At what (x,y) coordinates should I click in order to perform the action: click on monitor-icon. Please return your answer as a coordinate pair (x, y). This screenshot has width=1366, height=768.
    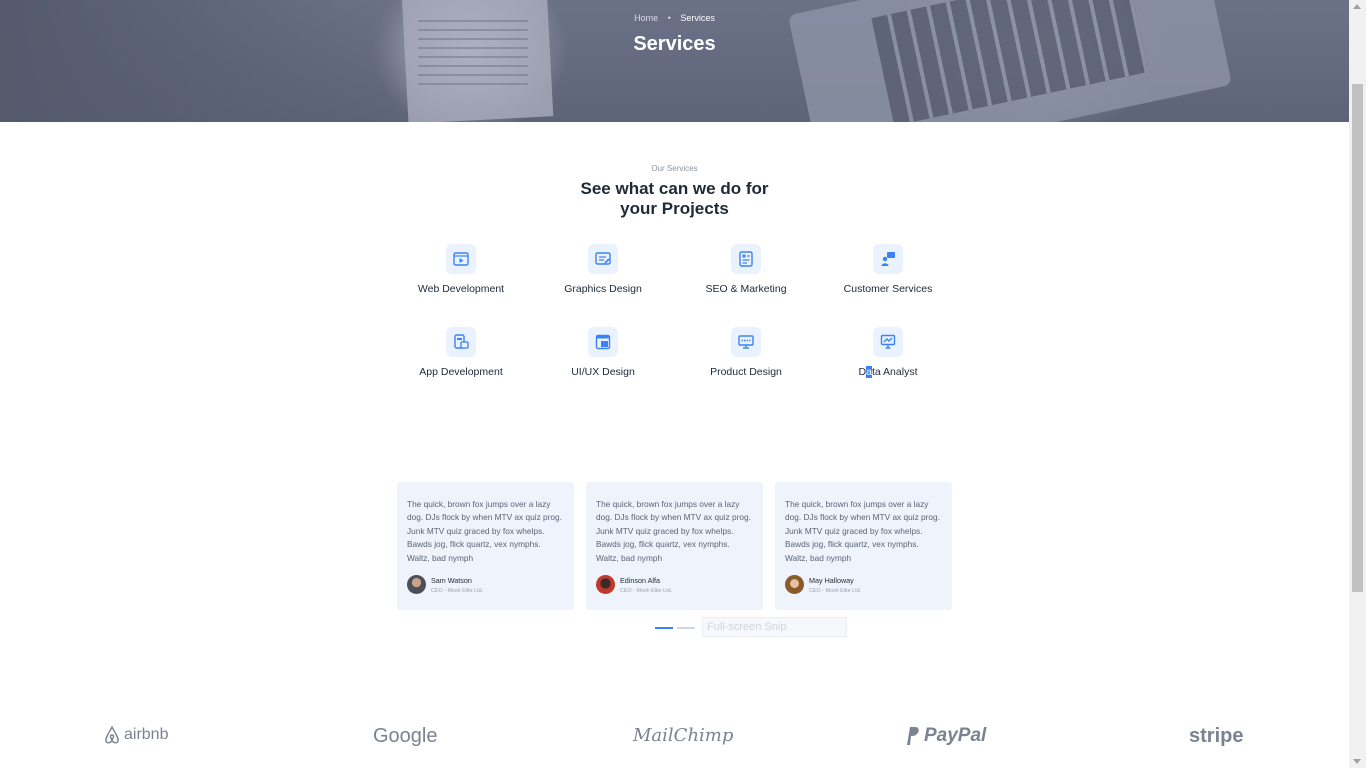
    Looking at the image, I should click on (746, 342).